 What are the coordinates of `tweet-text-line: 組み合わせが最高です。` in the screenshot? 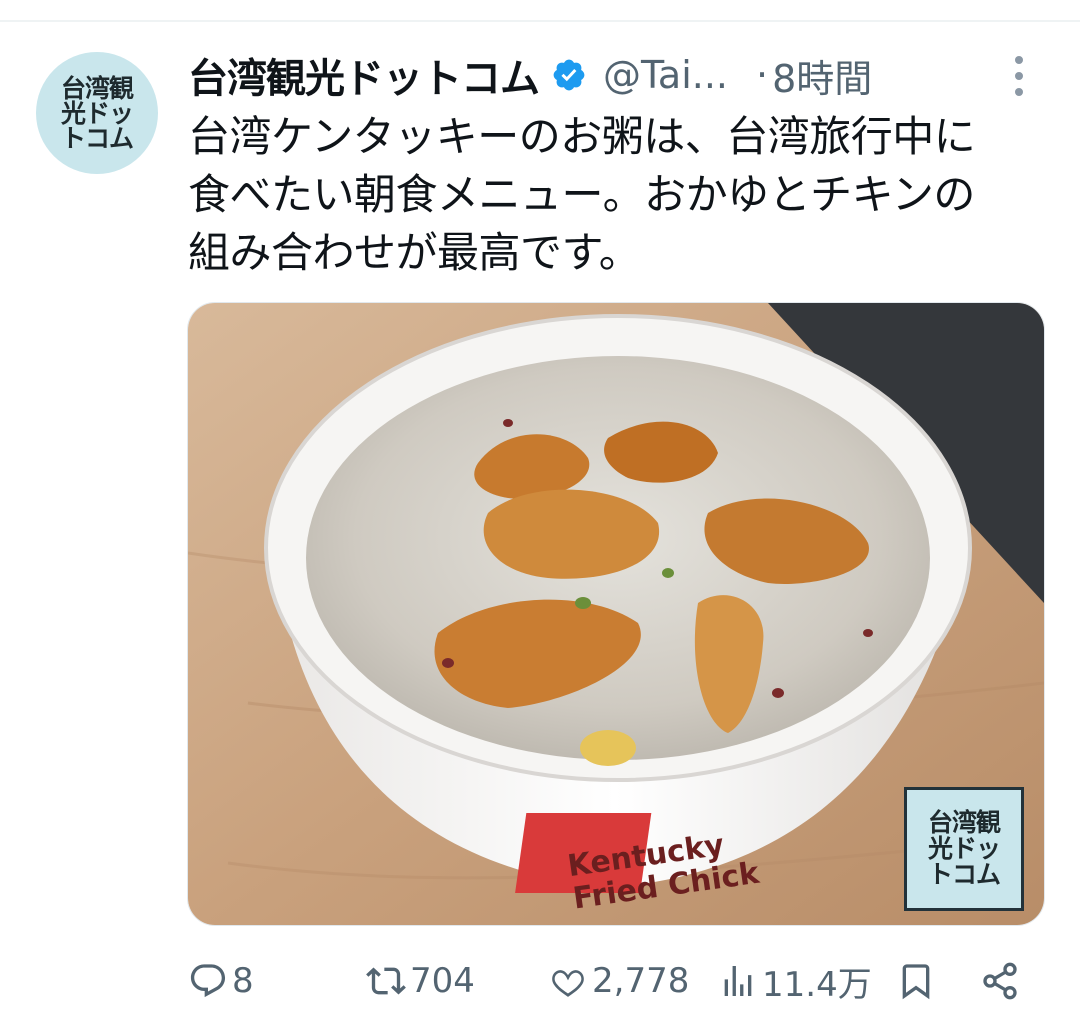 It's located at (414, 252).